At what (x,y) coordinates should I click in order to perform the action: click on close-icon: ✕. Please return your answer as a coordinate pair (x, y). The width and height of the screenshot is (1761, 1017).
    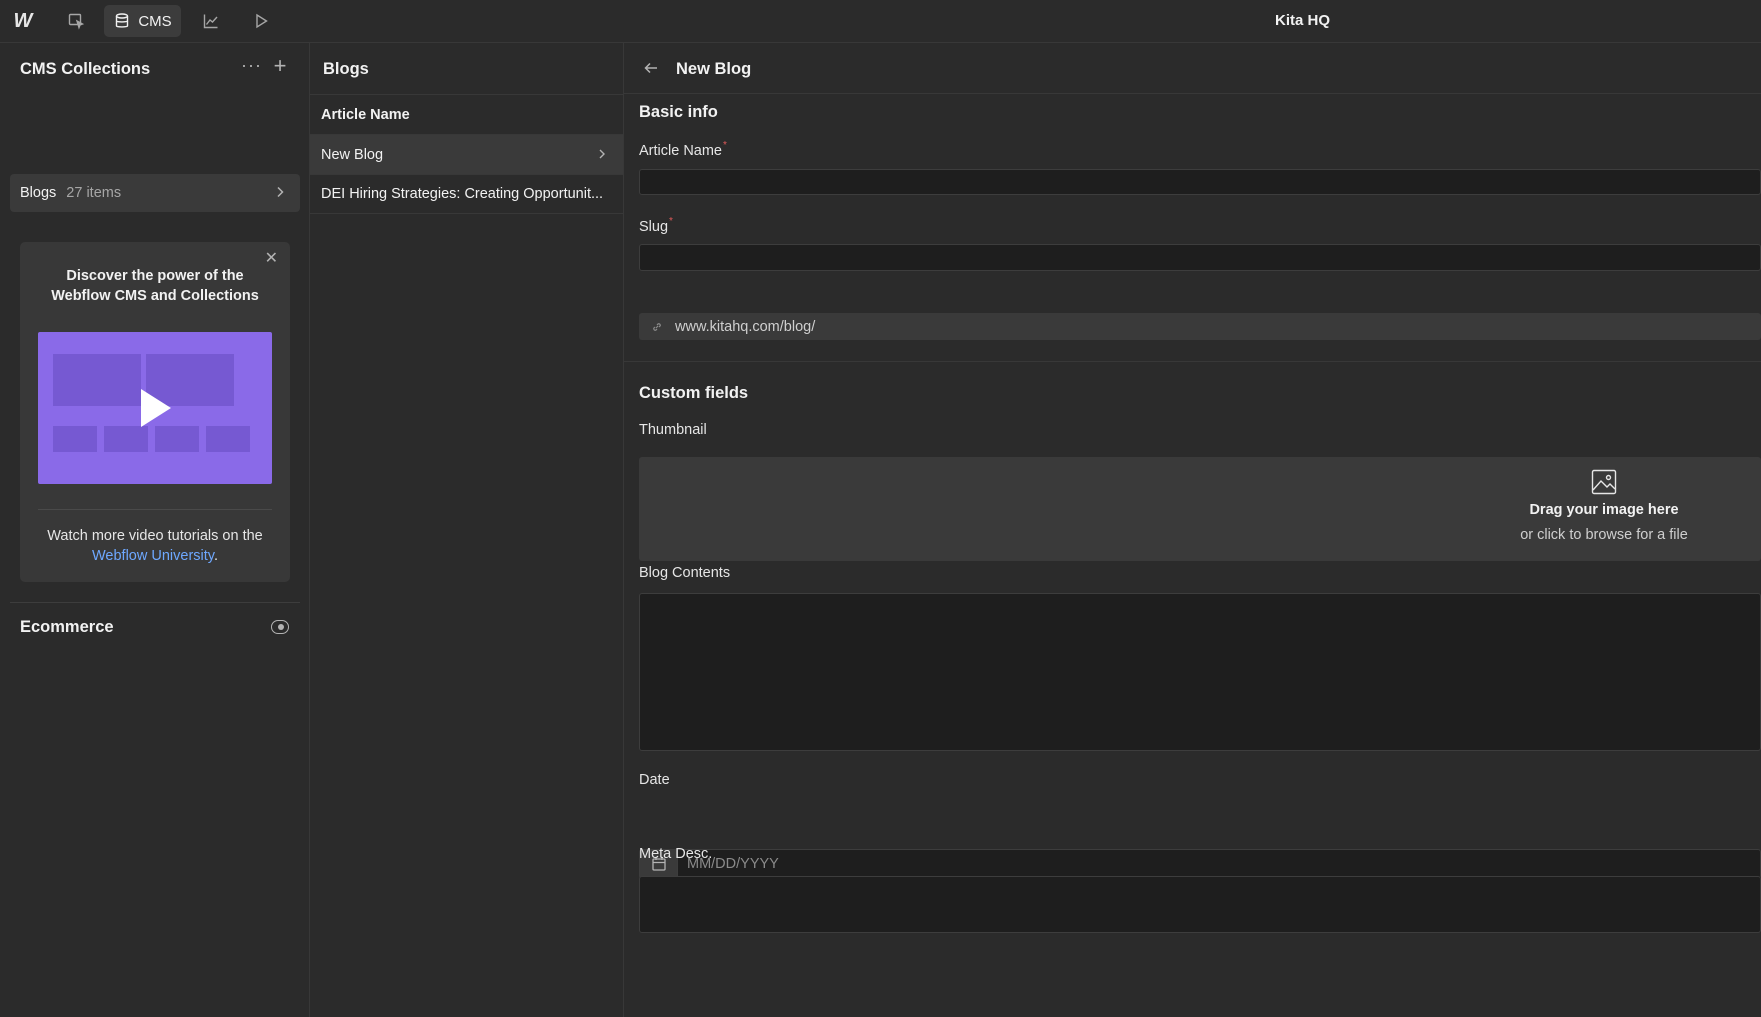
    Looking at the image, I should click on (271, 259).